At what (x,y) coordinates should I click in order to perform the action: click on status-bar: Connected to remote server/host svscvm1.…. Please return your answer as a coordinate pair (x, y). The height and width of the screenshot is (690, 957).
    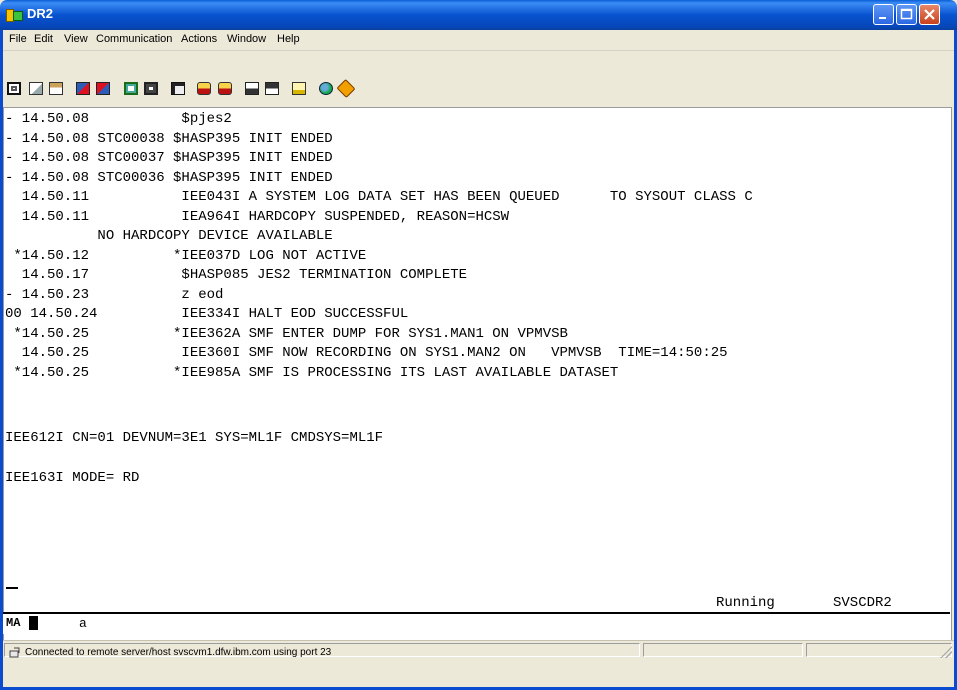
    Looking at the image, I should click on (478, 649).